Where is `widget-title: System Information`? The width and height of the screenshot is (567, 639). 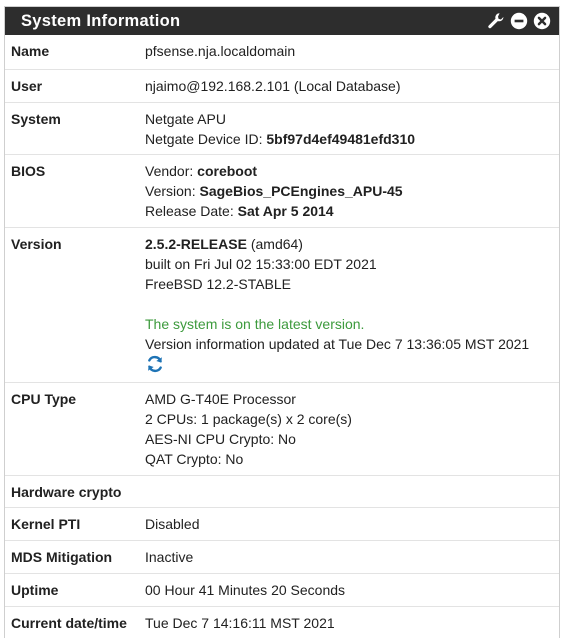
widget-title: System Information is located at coordinates (101, 20).